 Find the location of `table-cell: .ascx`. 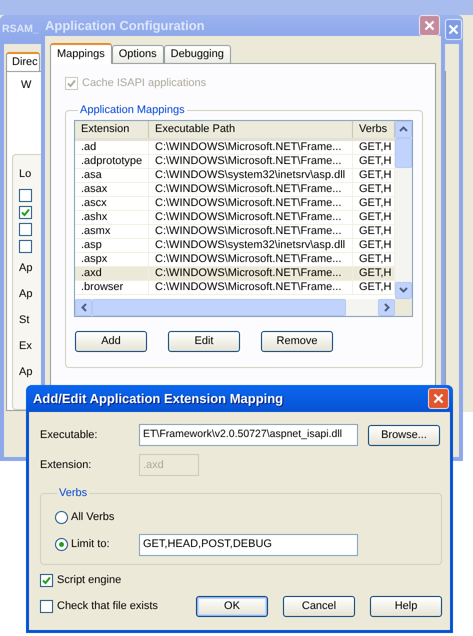

table-cell: .ascx is located at coordinates (112, 203).